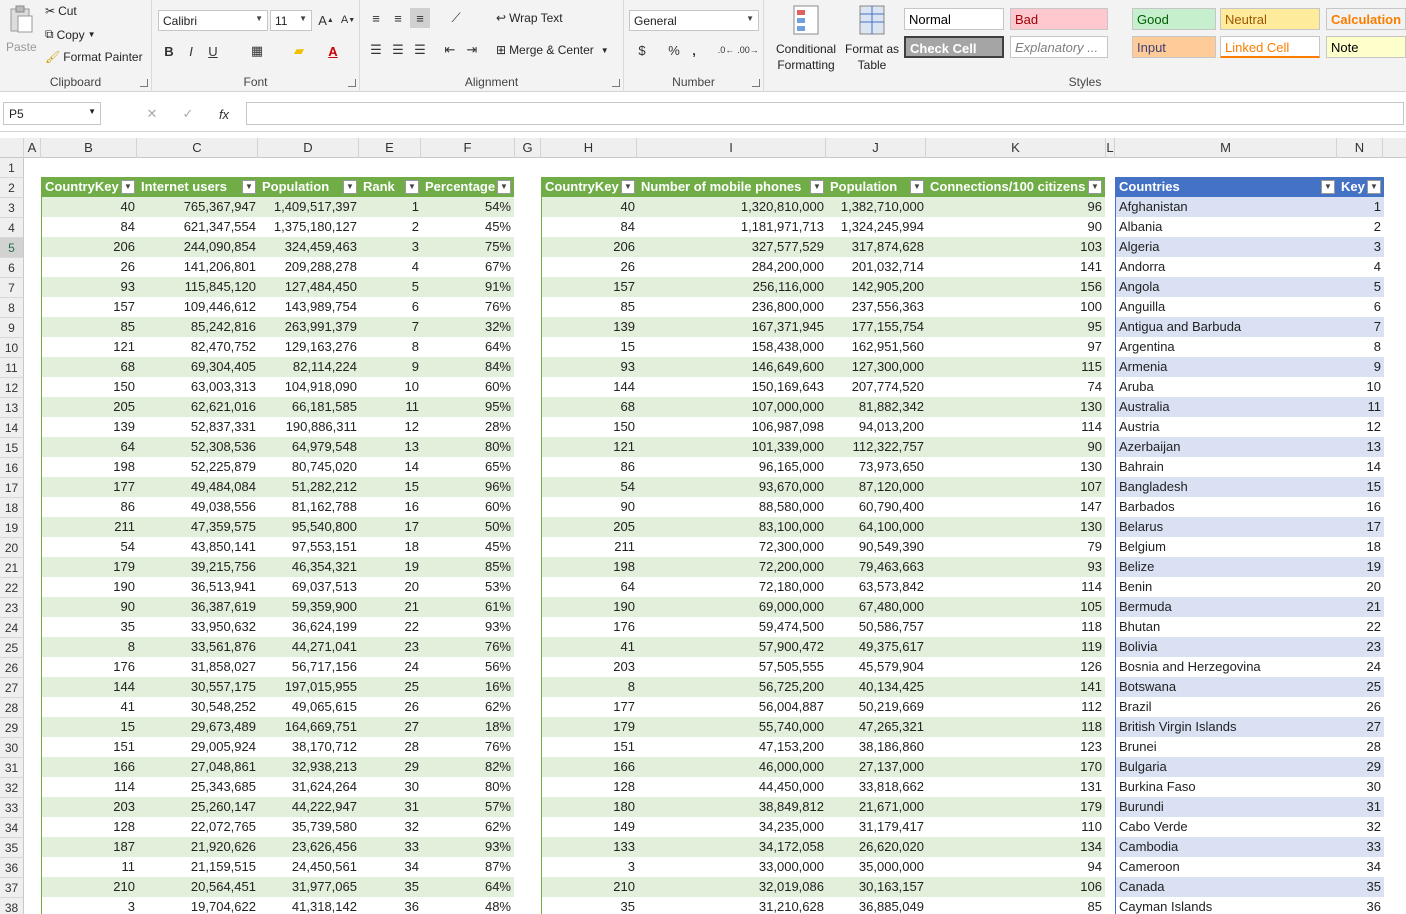 This screenshot has width=1406, height=914. Describe the element at coordinates (1361, 687) in the screenshot. I see `table-cell: 25` at that location.